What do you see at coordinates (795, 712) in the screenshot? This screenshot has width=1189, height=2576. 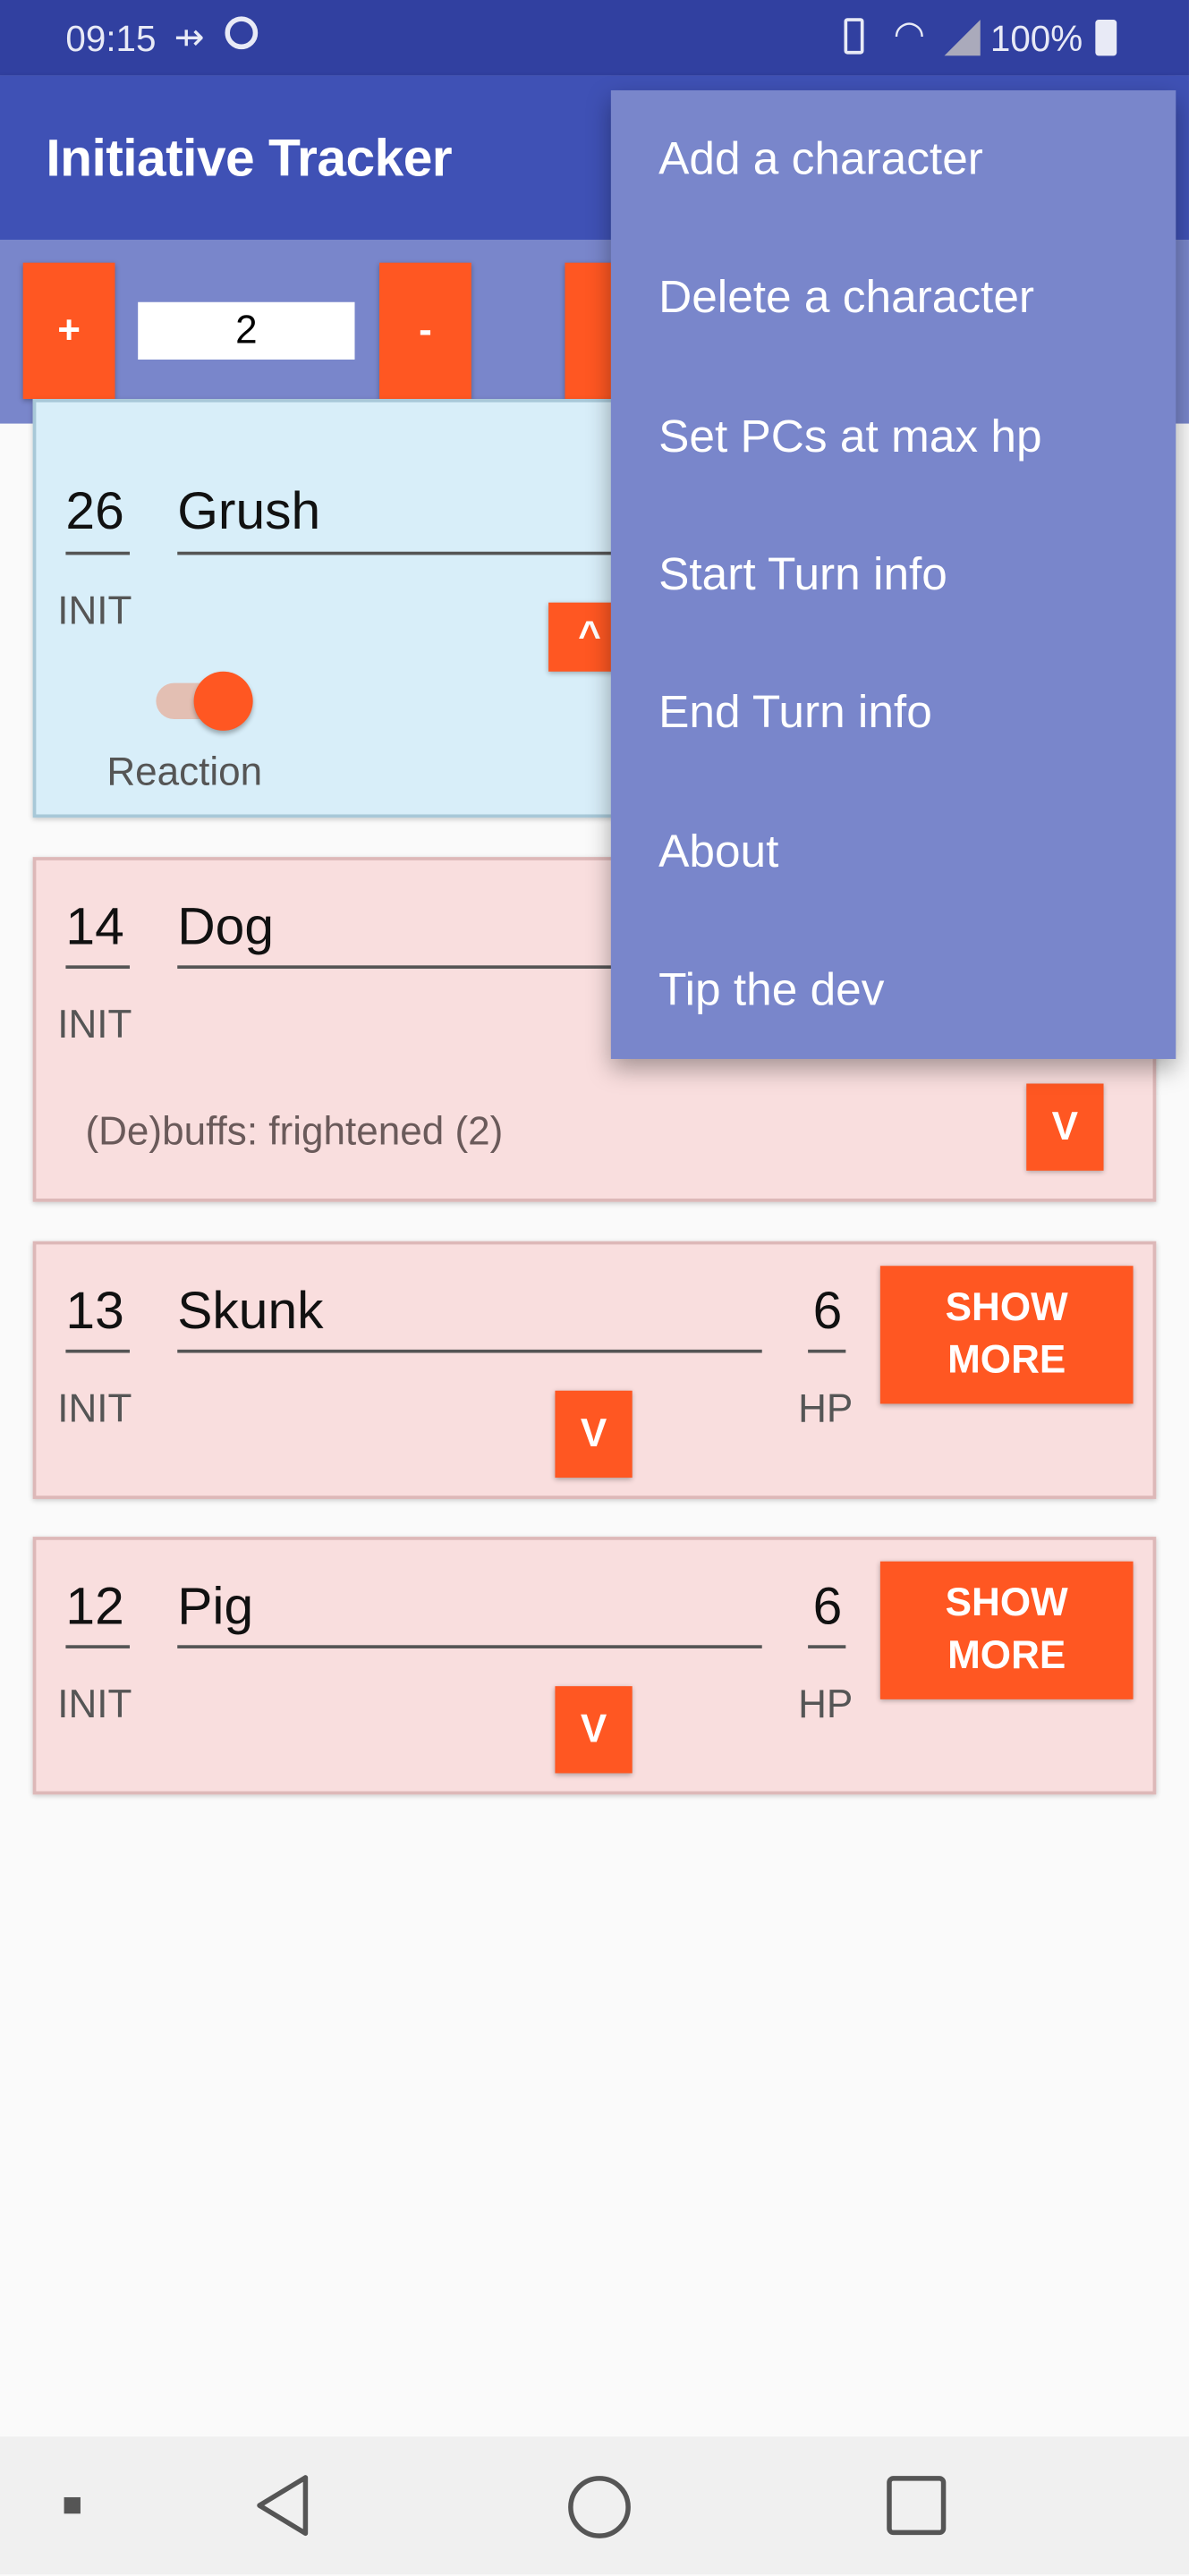 I see `menu-item-end-turn-info: End Turn info` at bounding box center [795, 712].